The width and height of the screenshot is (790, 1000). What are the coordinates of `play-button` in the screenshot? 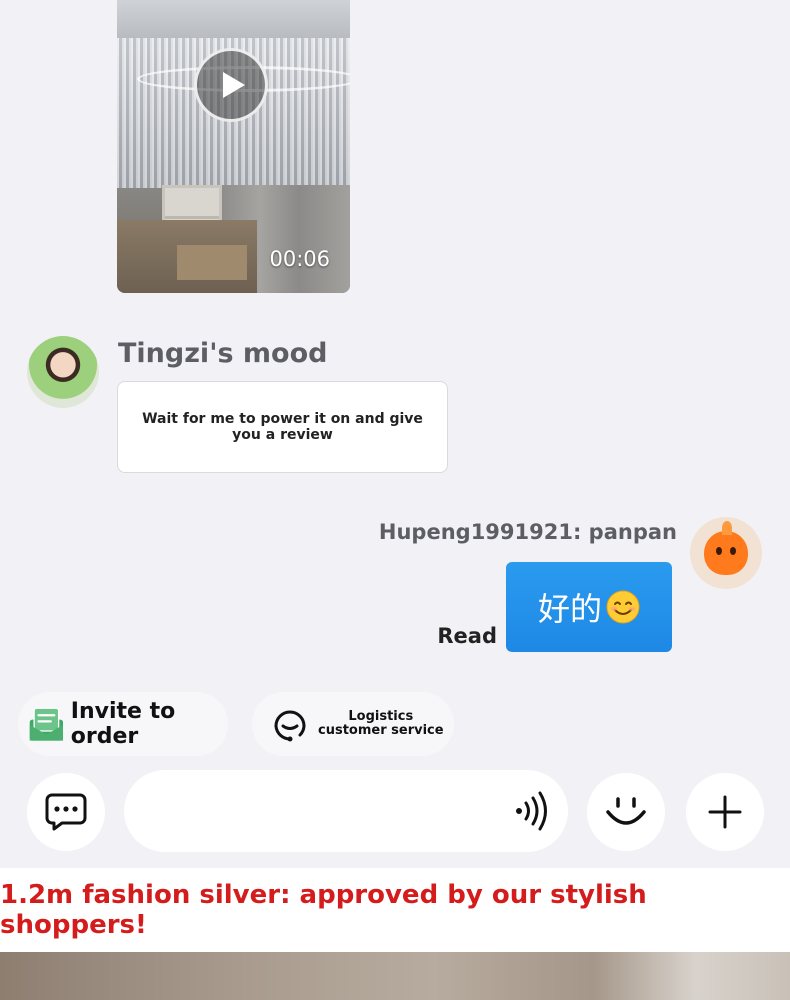 It's located at (231, 85).